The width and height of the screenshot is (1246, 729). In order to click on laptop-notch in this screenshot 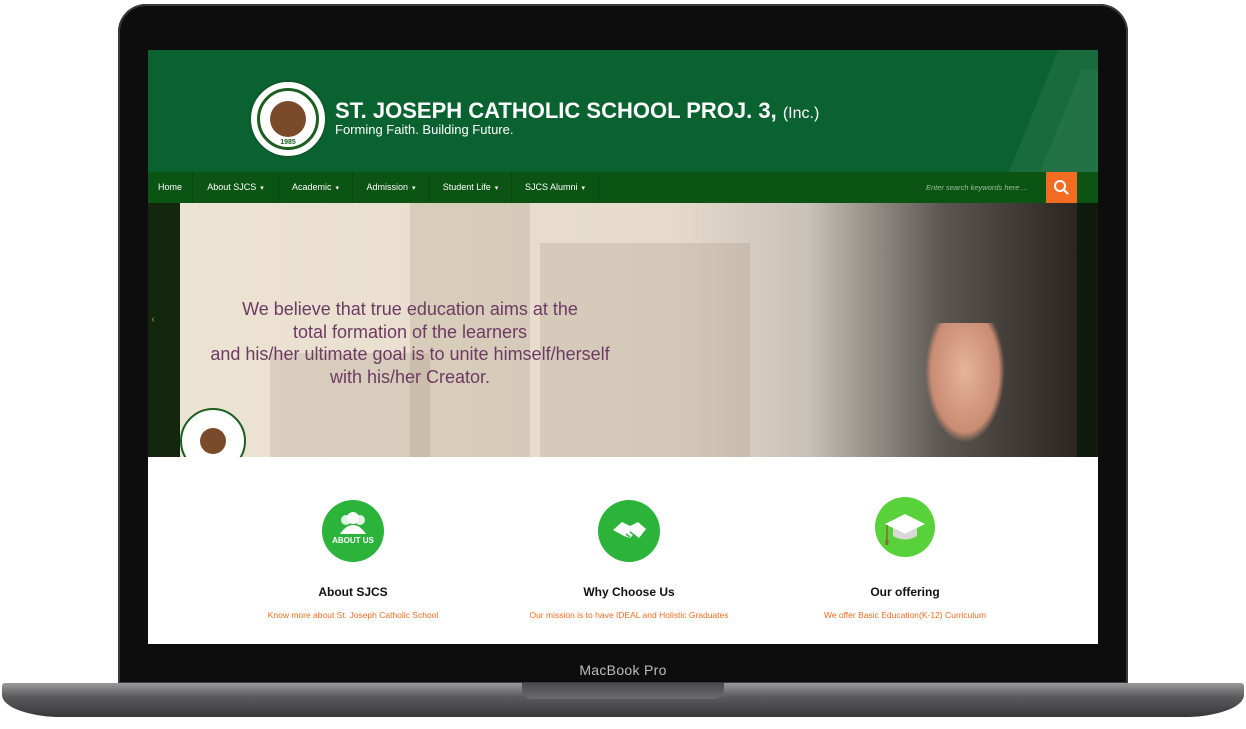, I will do `click(623, 691)`.